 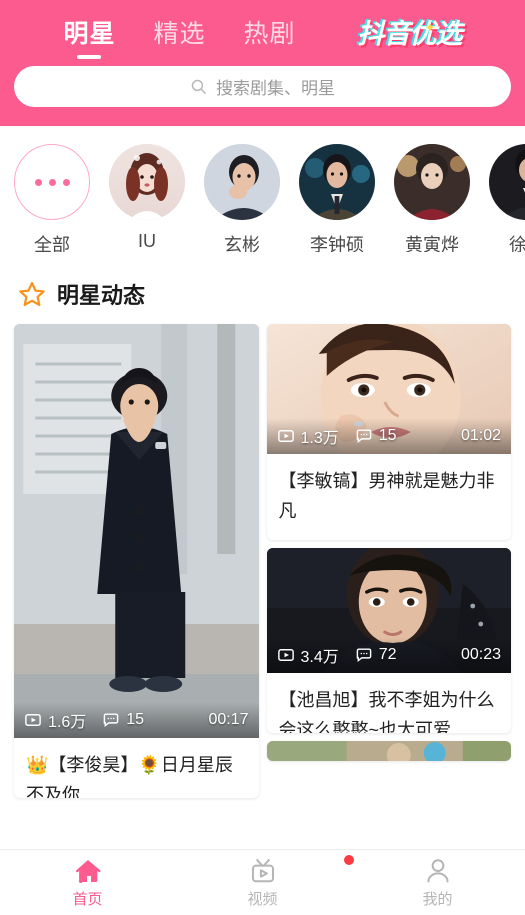 What do you see at coordinates (147, 241) in the screenshot?
I see `star-label: IU` at bounding box center [147, 241].